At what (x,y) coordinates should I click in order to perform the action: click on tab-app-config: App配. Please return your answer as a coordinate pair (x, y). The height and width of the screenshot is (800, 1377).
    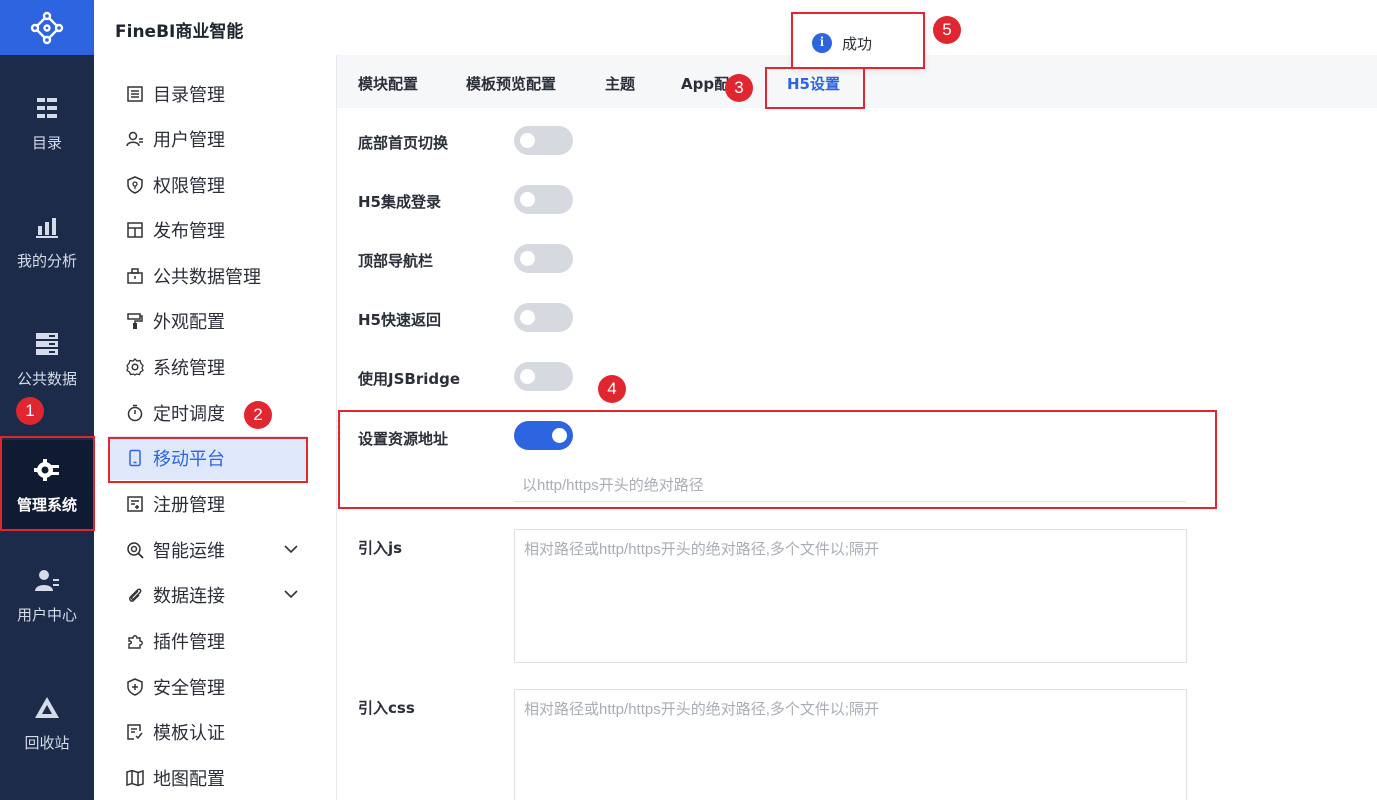
    Looking at the image, I should click on (705, 83).